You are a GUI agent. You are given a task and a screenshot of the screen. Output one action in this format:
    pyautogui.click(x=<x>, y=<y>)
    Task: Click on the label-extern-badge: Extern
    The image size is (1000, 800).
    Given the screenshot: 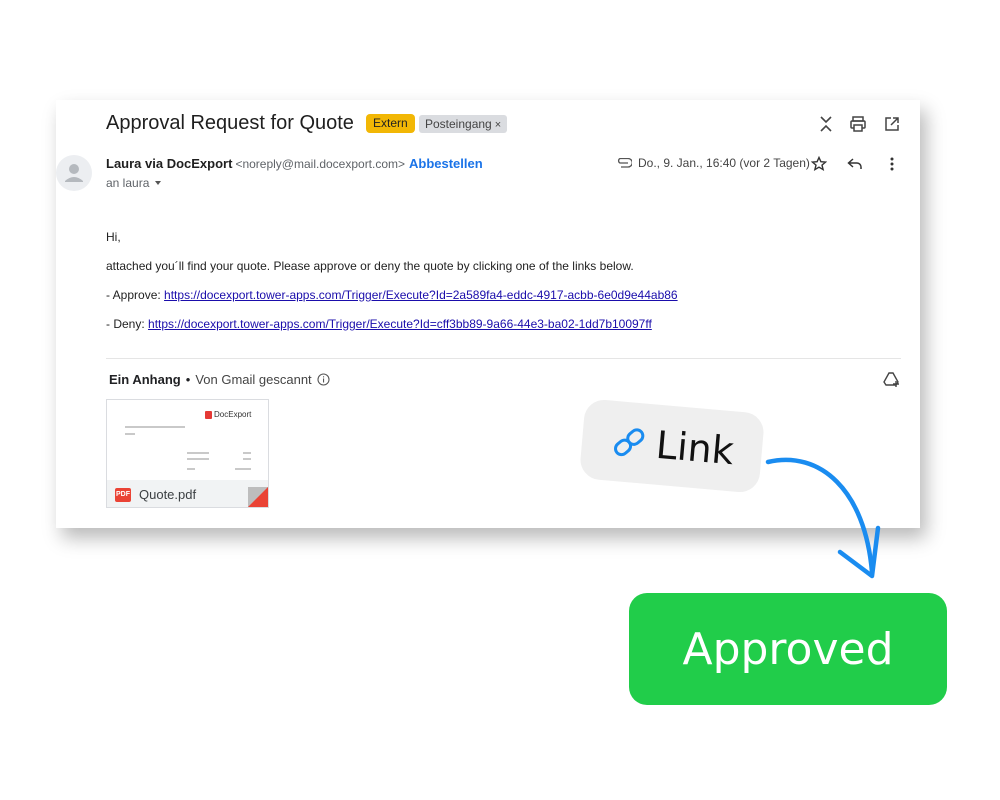 What is the action you would take?
    pyautogui.click(x=390, y=123)
    